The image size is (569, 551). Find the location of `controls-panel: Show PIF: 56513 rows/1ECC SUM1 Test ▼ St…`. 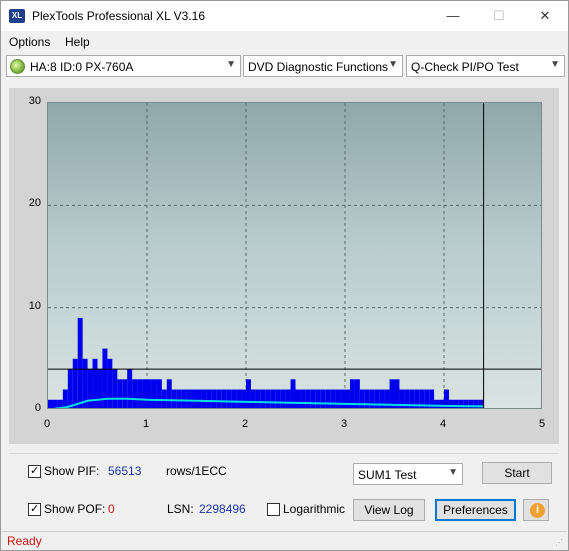

controls-panel: Show PIF: 56513 rows/1ECC SUM1 Test ▼ St… is located at coordinates (284, 490).